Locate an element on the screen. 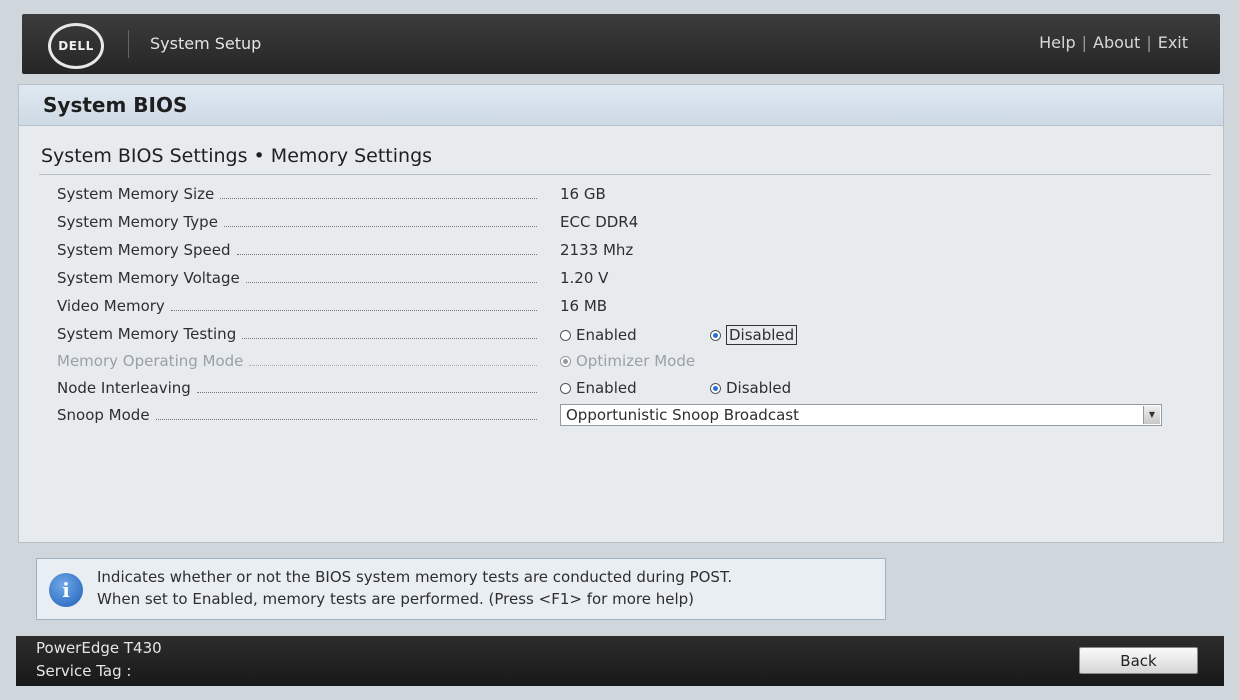 The width and height of the screenshot is (1239, 700). memory-testing-disabled-option: Disabled is located at coordinates (754, 335).